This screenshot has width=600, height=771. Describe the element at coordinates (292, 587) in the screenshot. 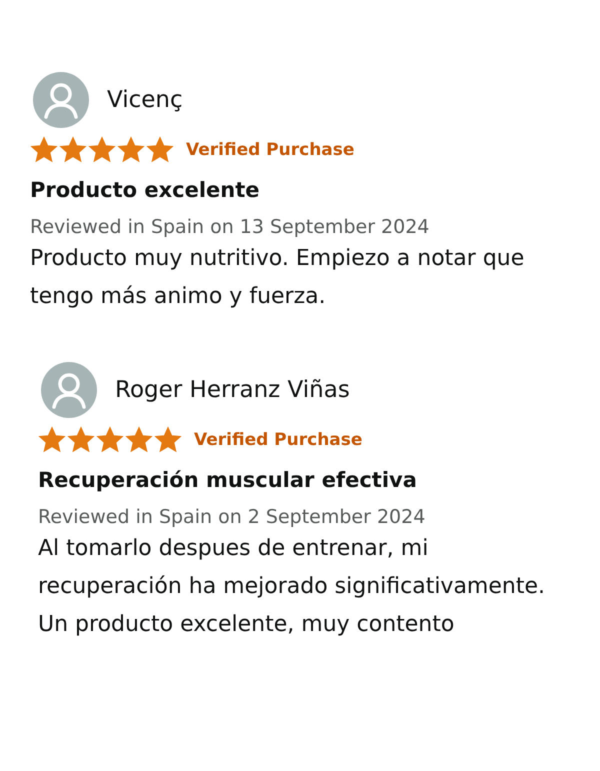

I see `review-text: Al tomarlo despues de entrenar, mi recuperación ha mejorado significativamente. Un producto excelente, muy contento` at that location.